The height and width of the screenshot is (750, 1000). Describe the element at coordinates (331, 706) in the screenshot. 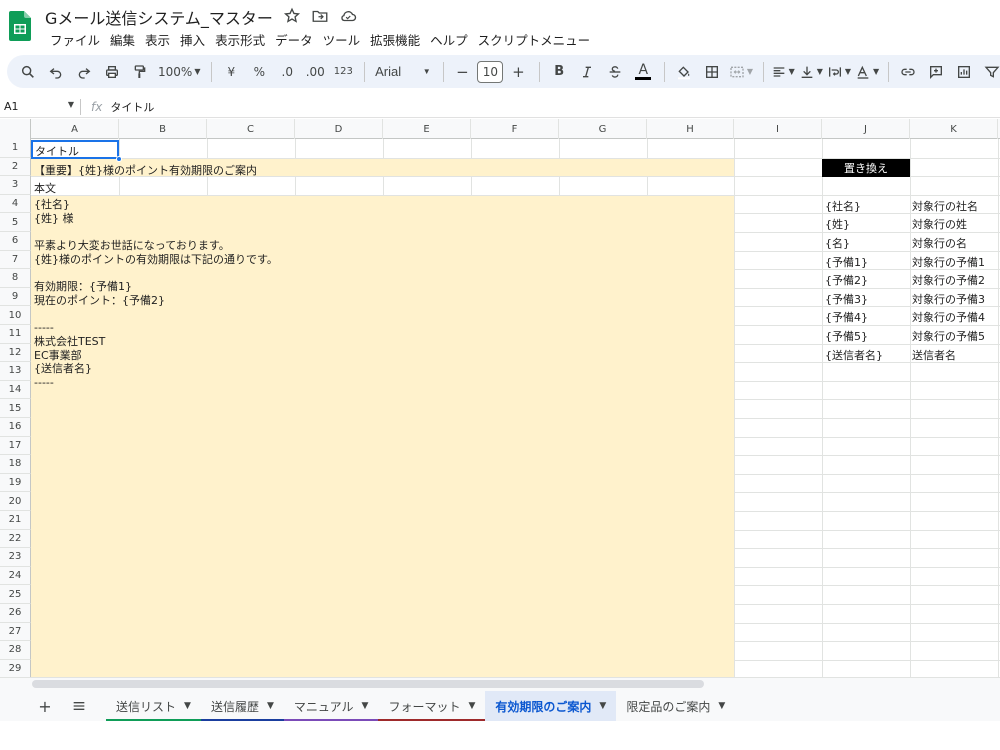

I see `sheet-tab: マニュアル ▼` at that location.